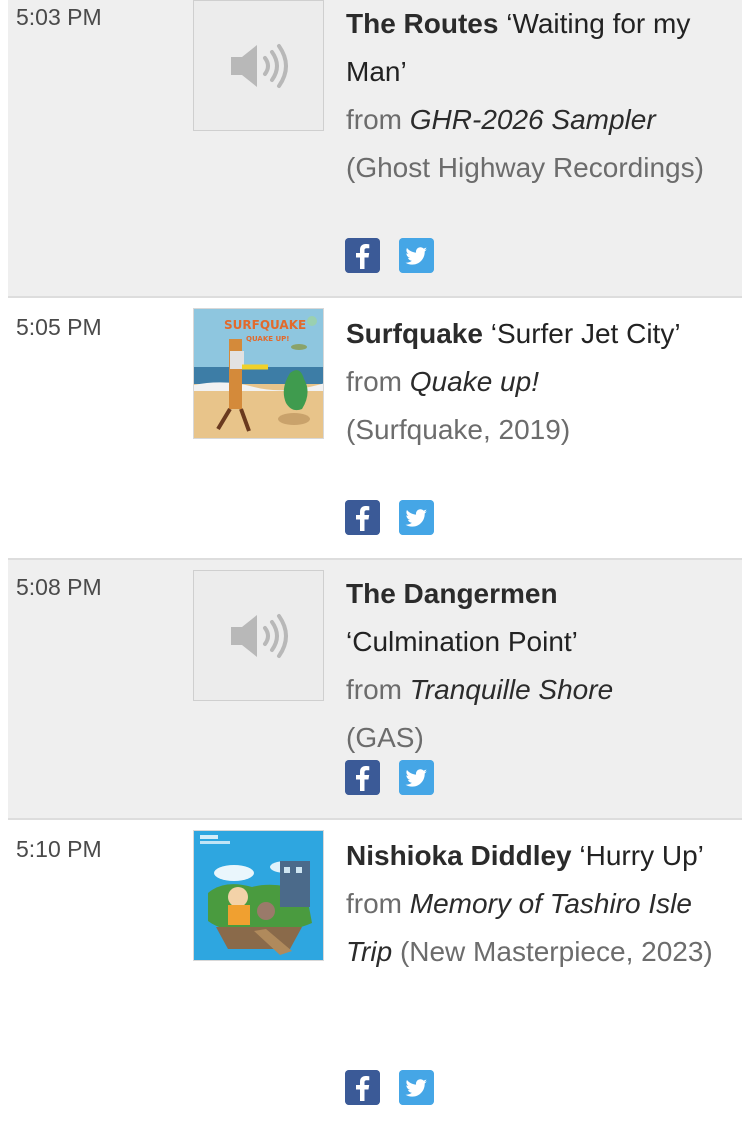 The image size is (750, 1125). What do you see at coordinates (414, 333) in the screenshot?
I see `artist-name: Surfquake` at bounding box center [414, 333].